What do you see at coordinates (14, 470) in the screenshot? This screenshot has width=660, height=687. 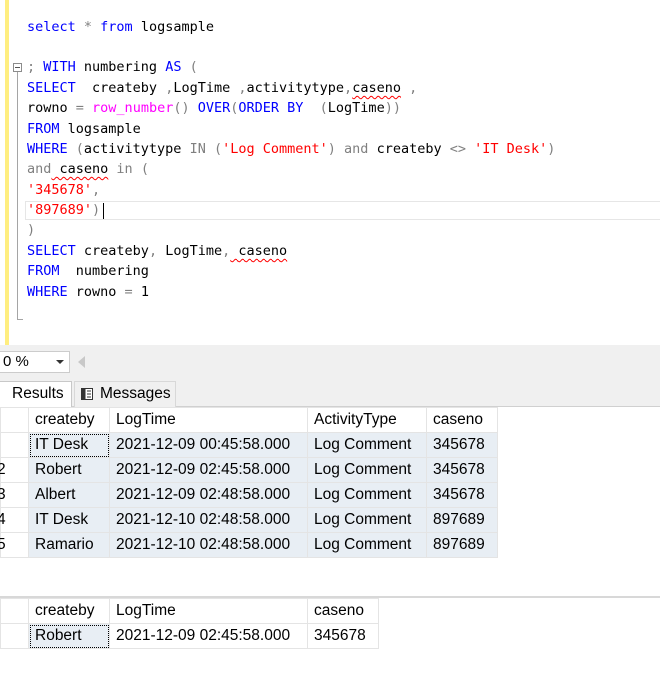 I see `row-number: 2` at bounding box center [14, 470].